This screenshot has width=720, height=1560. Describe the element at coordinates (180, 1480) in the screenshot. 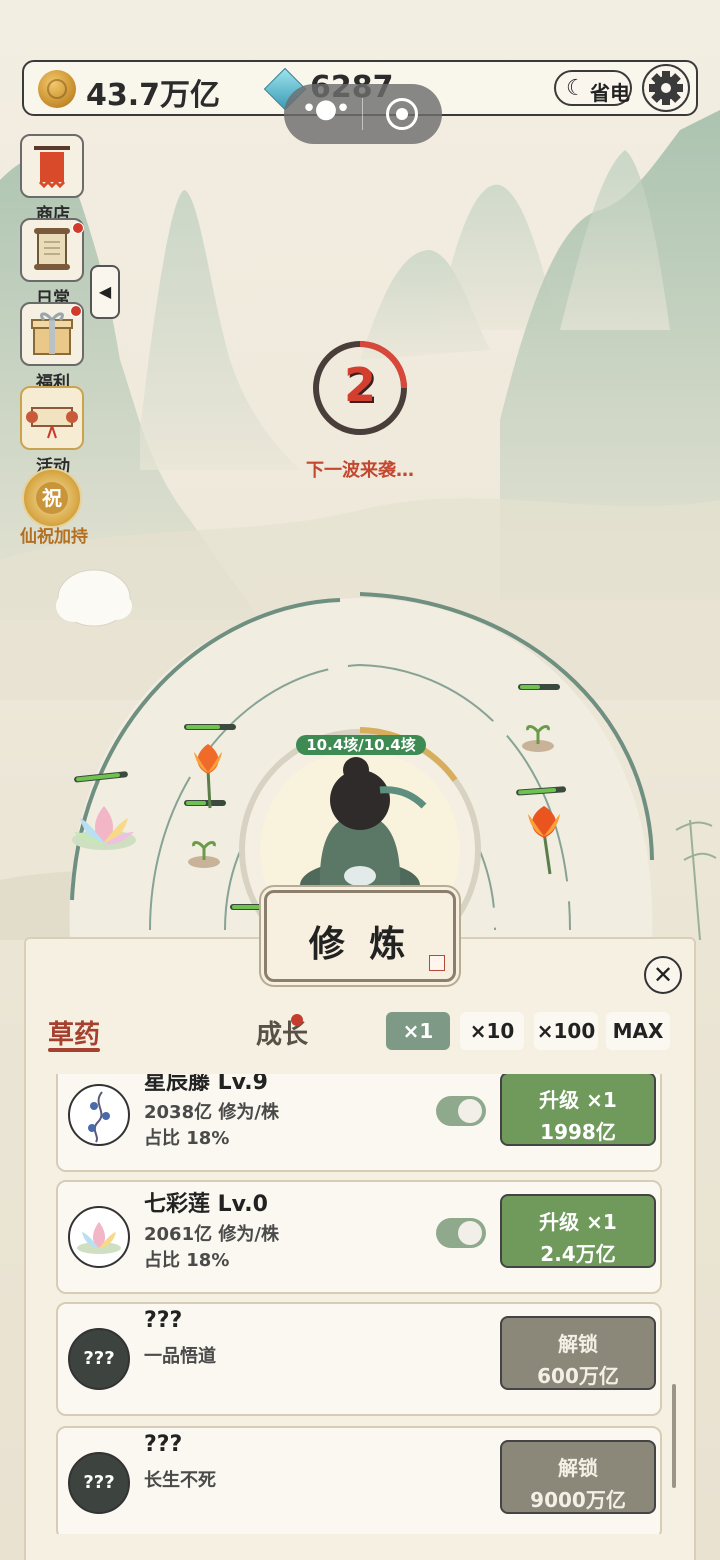

I see `herb-desc: 长生不死` at that location.